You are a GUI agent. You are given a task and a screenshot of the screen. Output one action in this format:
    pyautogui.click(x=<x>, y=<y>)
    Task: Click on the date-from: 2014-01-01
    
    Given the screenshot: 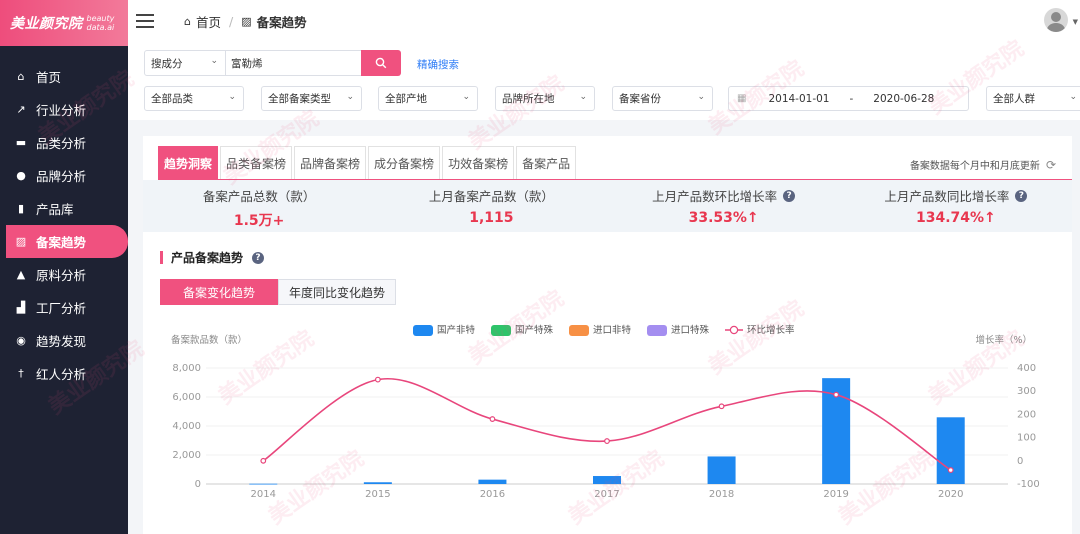 What is the action you would take?
    pyautogui.click(x=798, y=99)
    